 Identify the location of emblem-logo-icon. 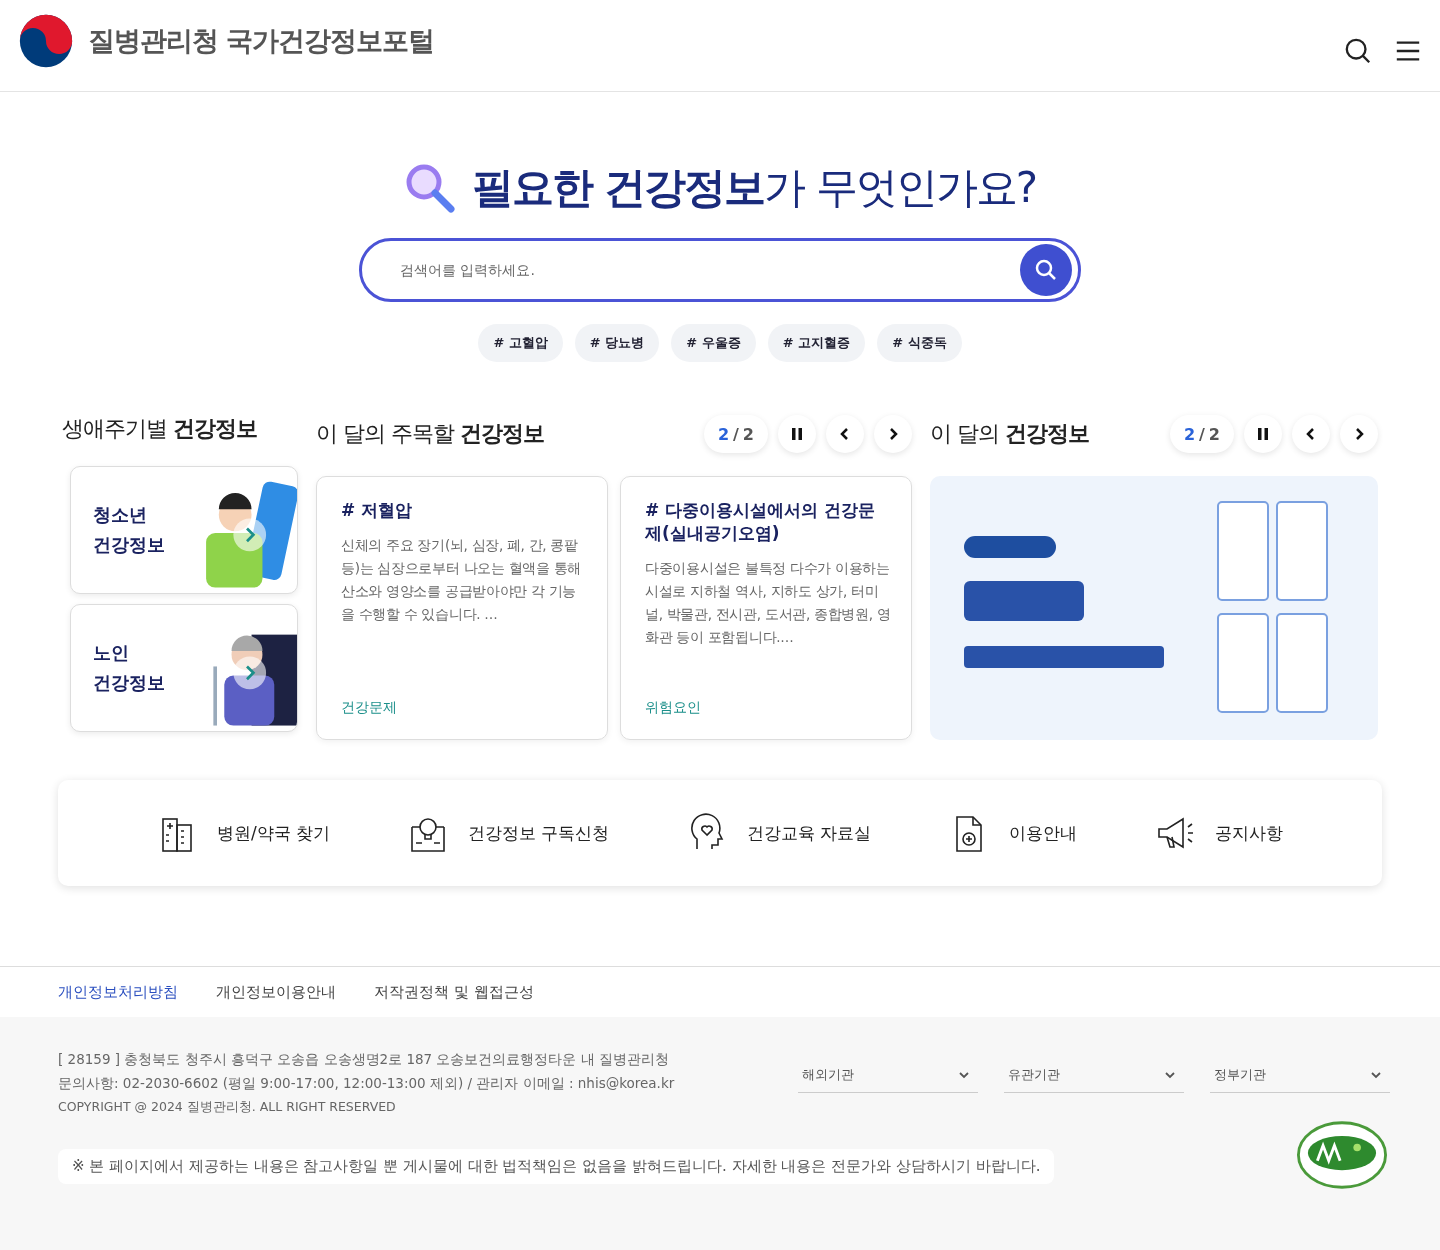
(46, 40).